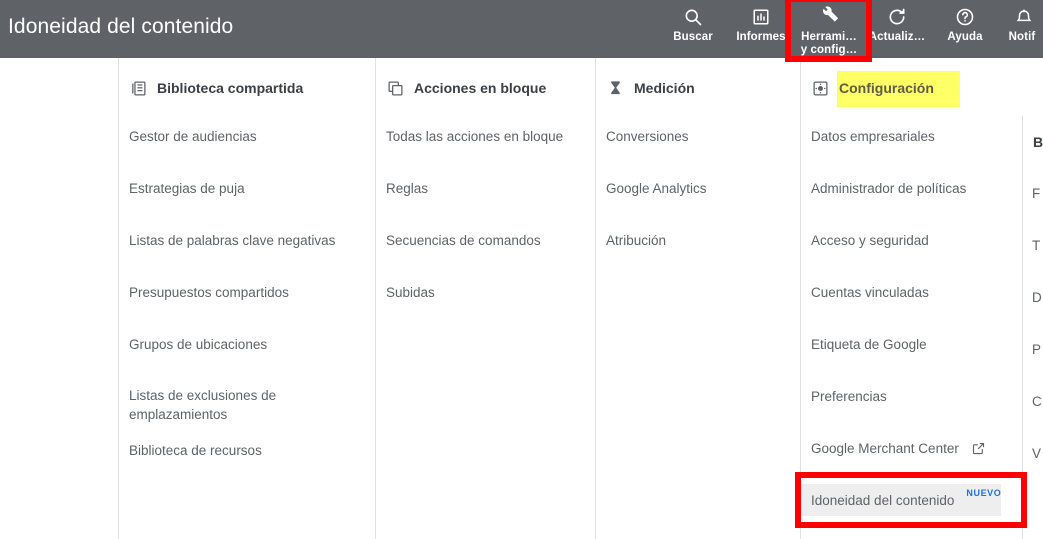  Describe the element at coordinates (1022, 37) in the screenshot. I see `toolbar-label-notificaciones: Notif` at that location.